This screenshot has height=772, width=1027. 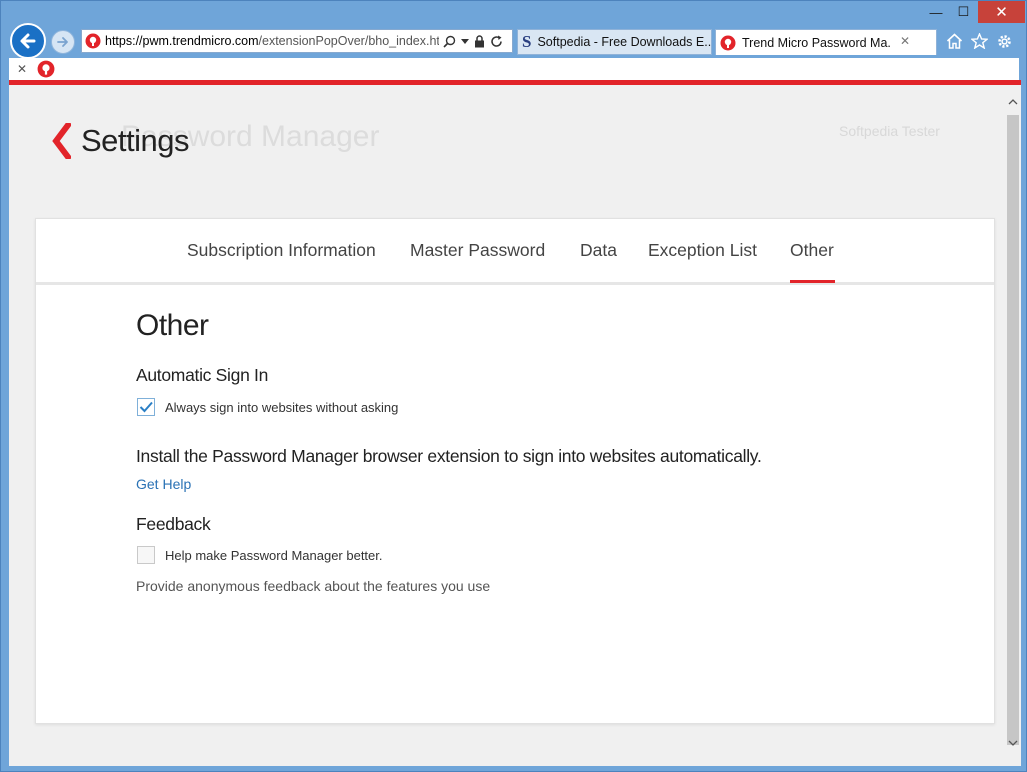 I want to click on trendmicro-toolbar-icon, so click(x=46, y=69).